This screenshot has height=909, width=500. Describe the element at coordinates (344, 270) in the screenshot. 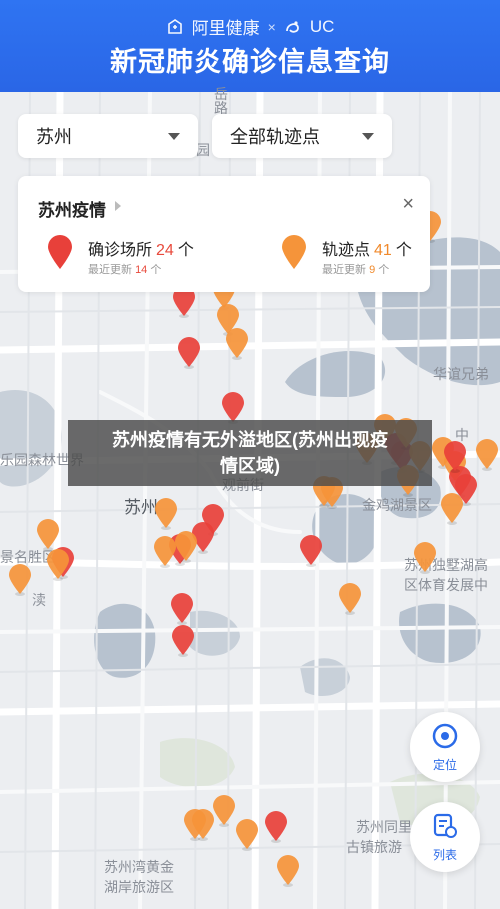

I see `tracks-recent-prefix: 最近更新` at that location.